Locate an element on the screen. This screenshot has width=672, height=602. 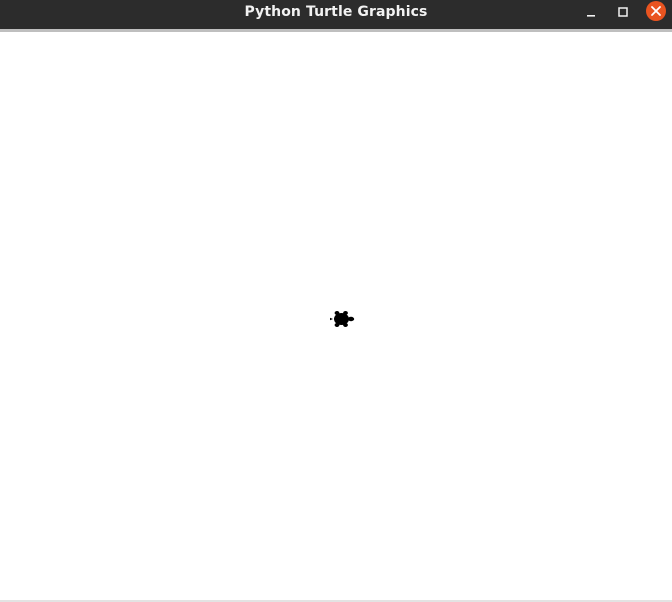
title-bar: Python Turtle Graphics is located at coordinates (336, 14).